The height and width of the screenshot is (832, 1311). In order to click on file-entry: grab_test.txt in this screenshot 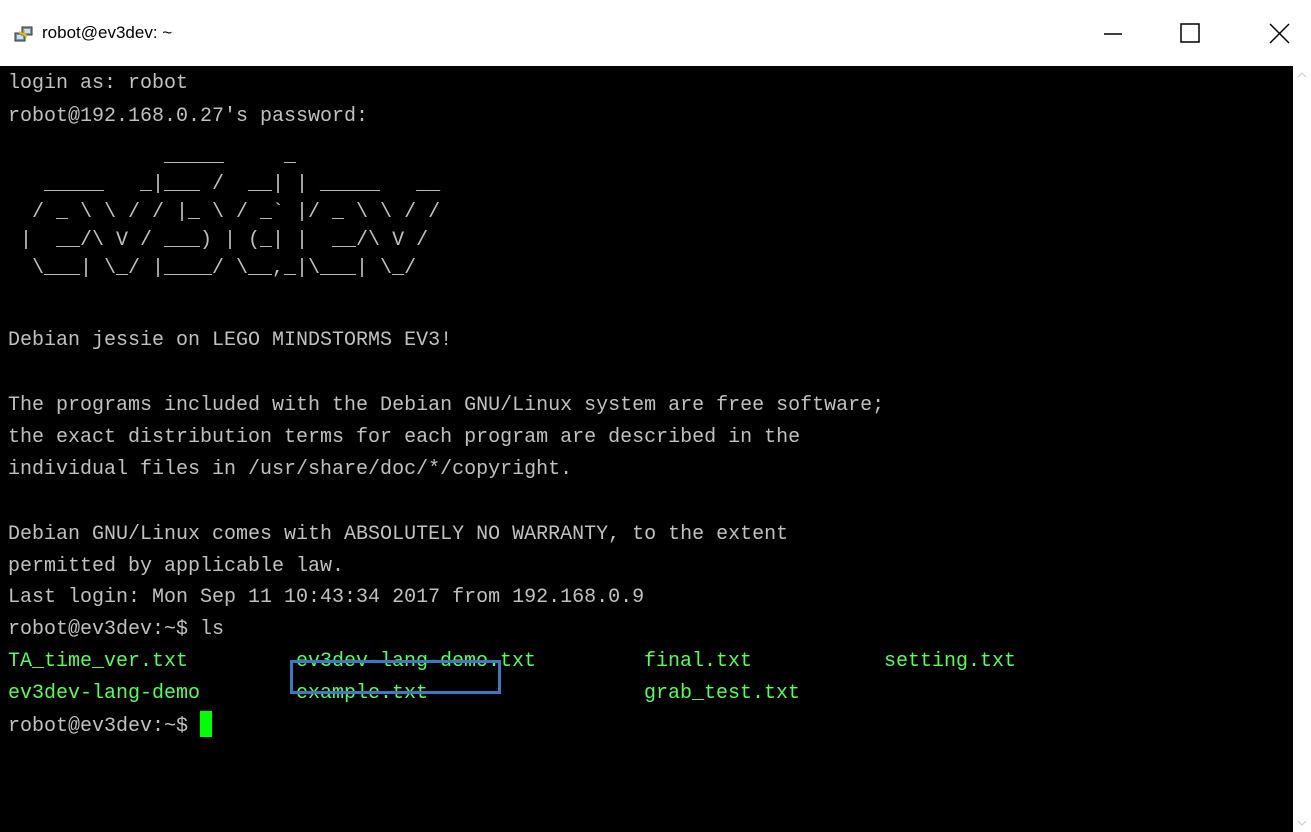, I will do `click(722, 693)`.